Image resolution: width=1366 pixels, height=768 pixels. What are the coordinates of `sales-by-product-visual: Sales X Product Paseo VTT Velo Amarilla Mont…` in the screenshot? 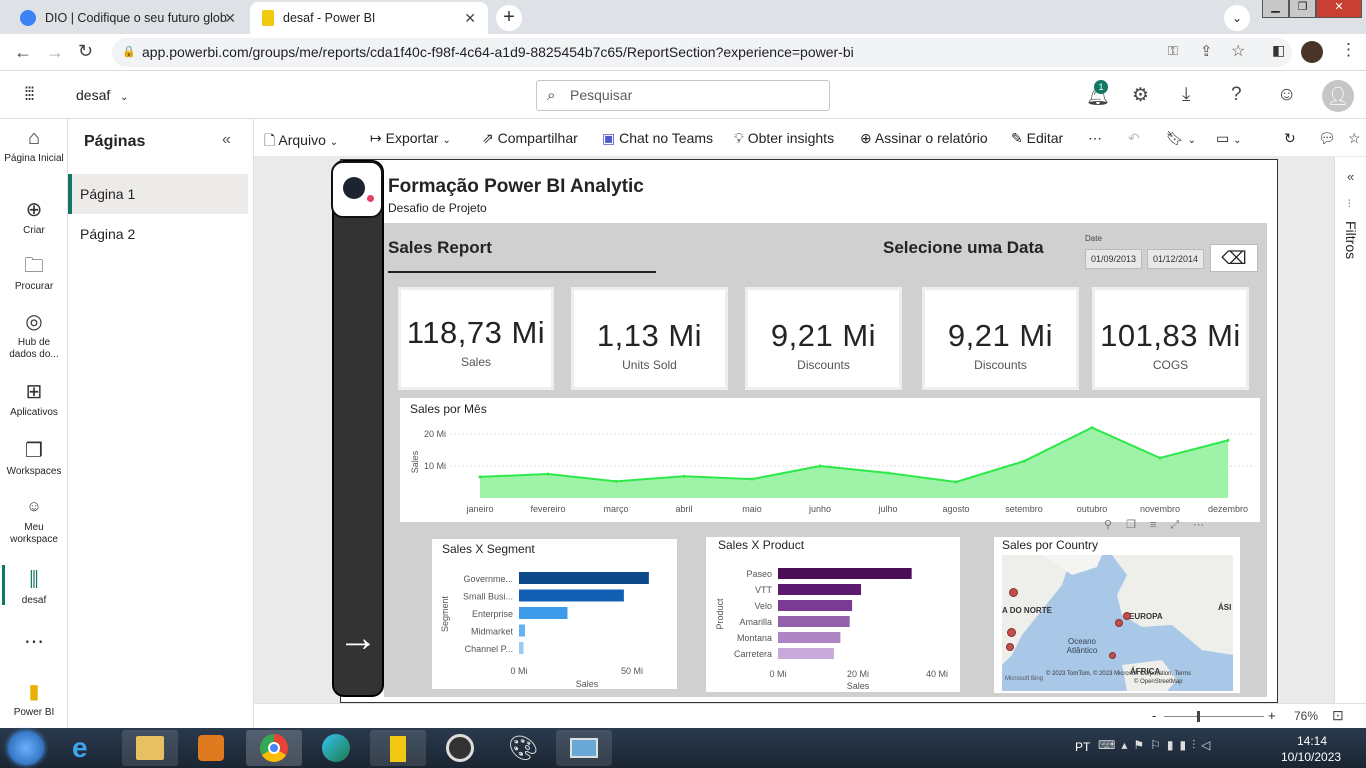 It's located at (833, 614).